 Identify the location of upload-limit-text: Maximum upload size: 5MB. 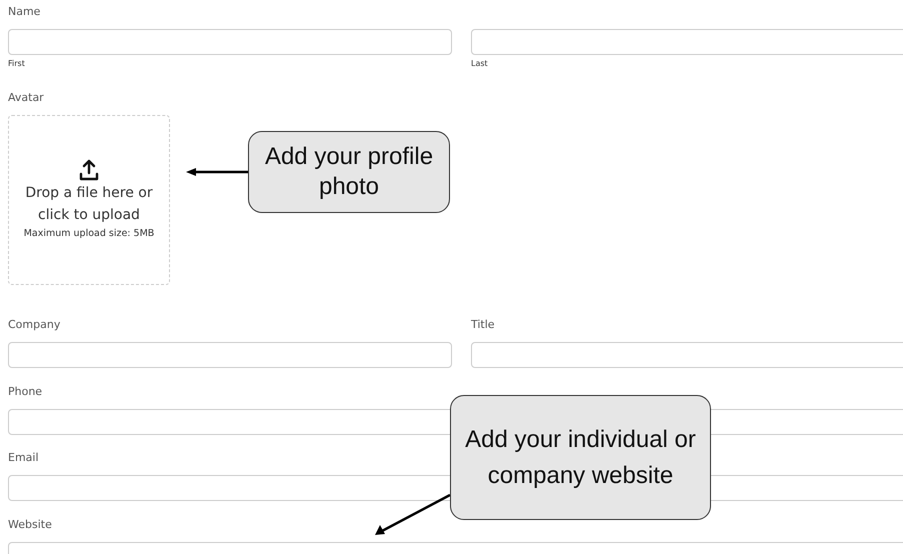
(89, 234).